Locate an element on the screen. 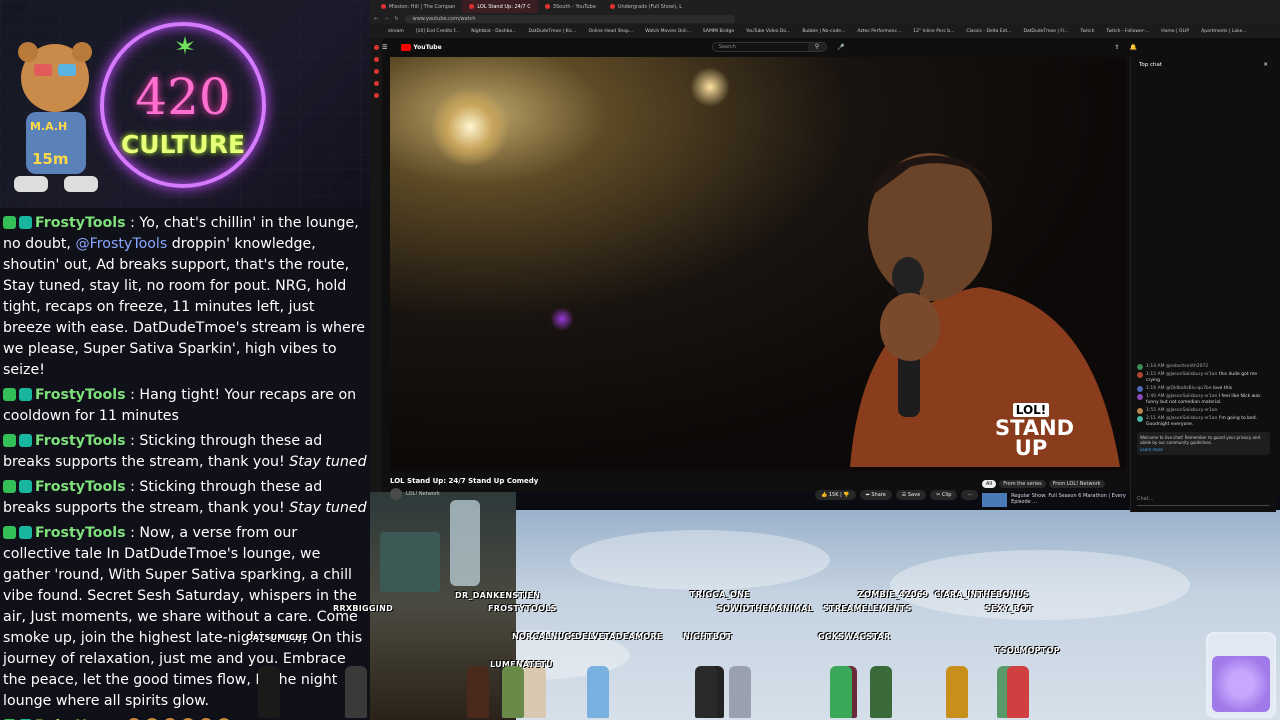  chat-author: @OldballsBlu-qu7be is located at coordinates (1189, 388).